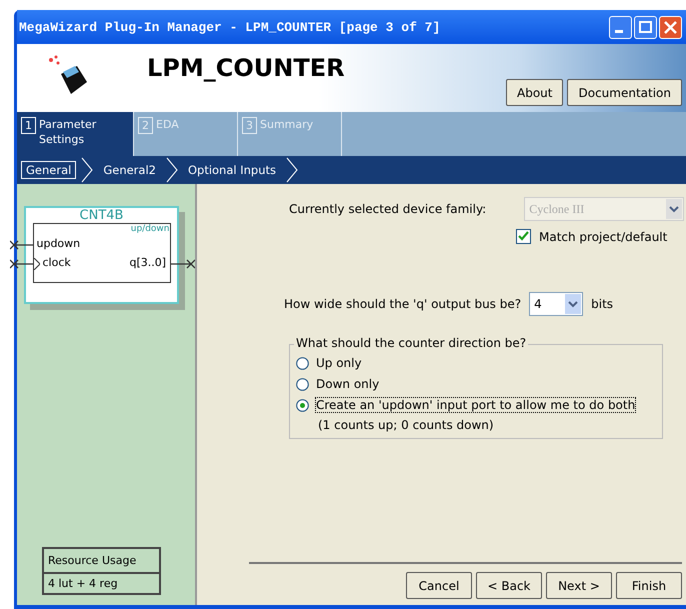 The image size is (686, 609). I want to click on resource-value: 4 lut + 4 reg, so click(83, 584).